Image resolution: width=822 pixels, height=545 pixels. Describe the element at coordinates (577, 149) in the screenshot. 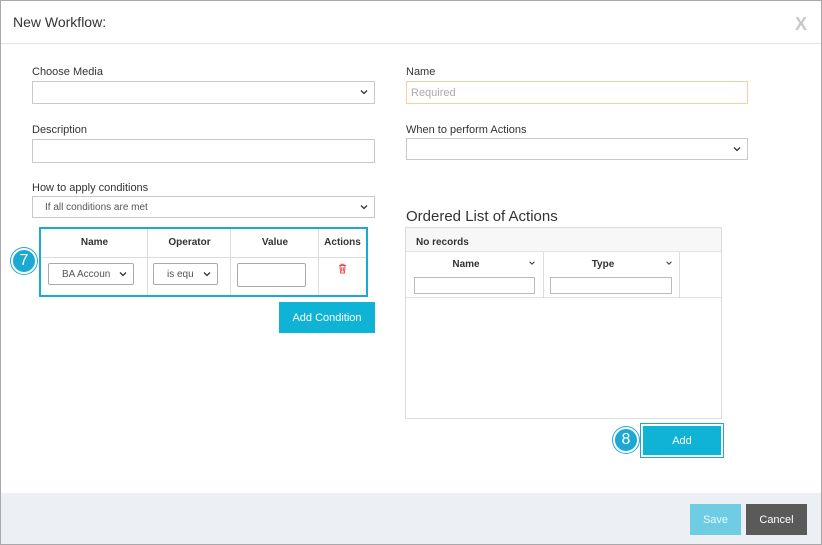

I see `when-to-perform-select` at that location.